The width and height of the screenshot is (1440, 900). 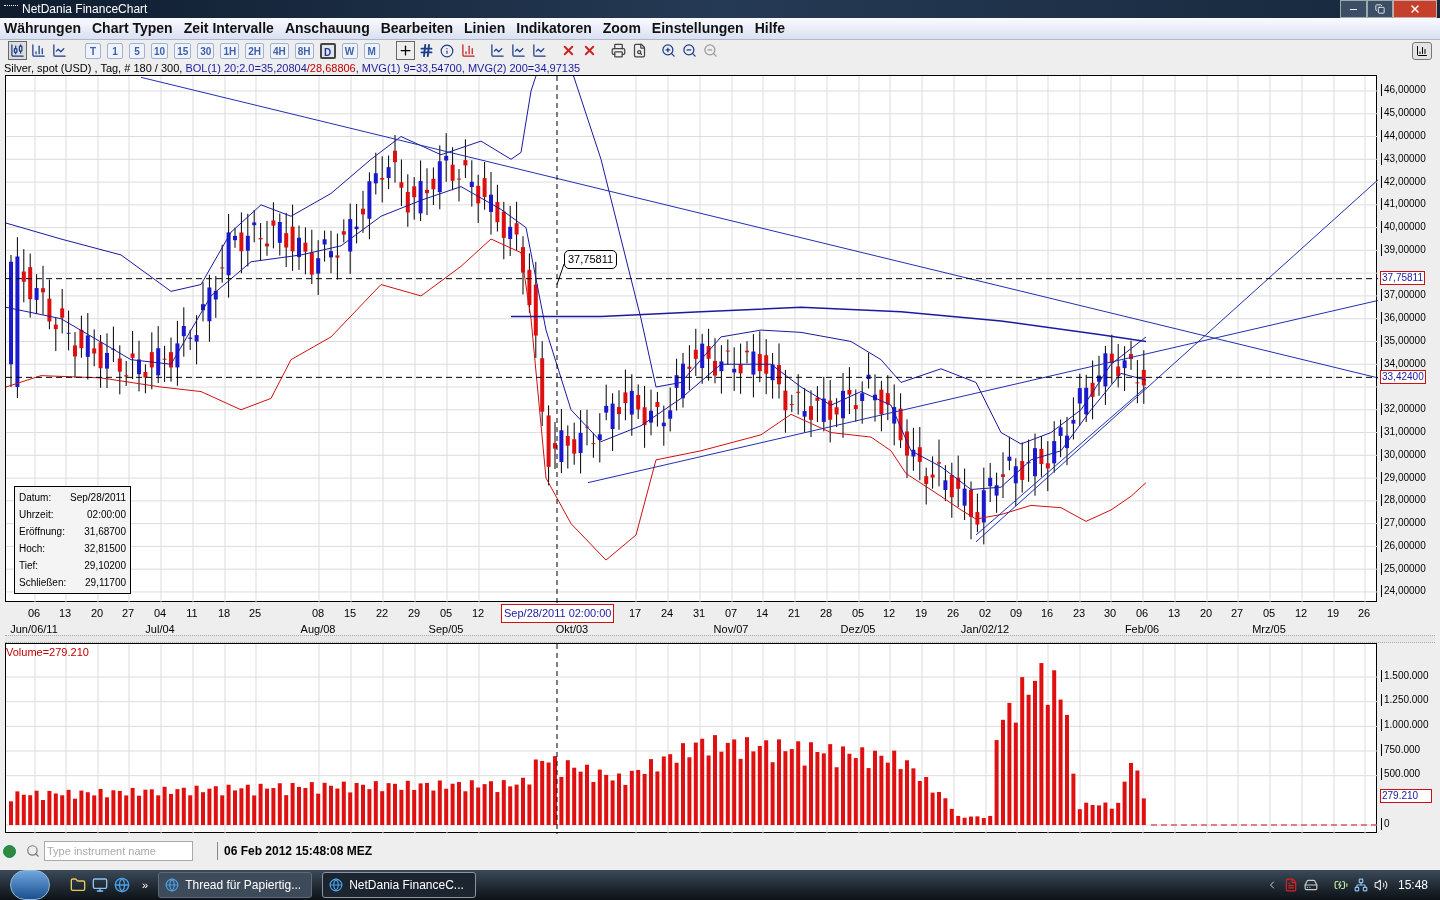 I want to click on minimize-button, so click(x=1353, y=9).